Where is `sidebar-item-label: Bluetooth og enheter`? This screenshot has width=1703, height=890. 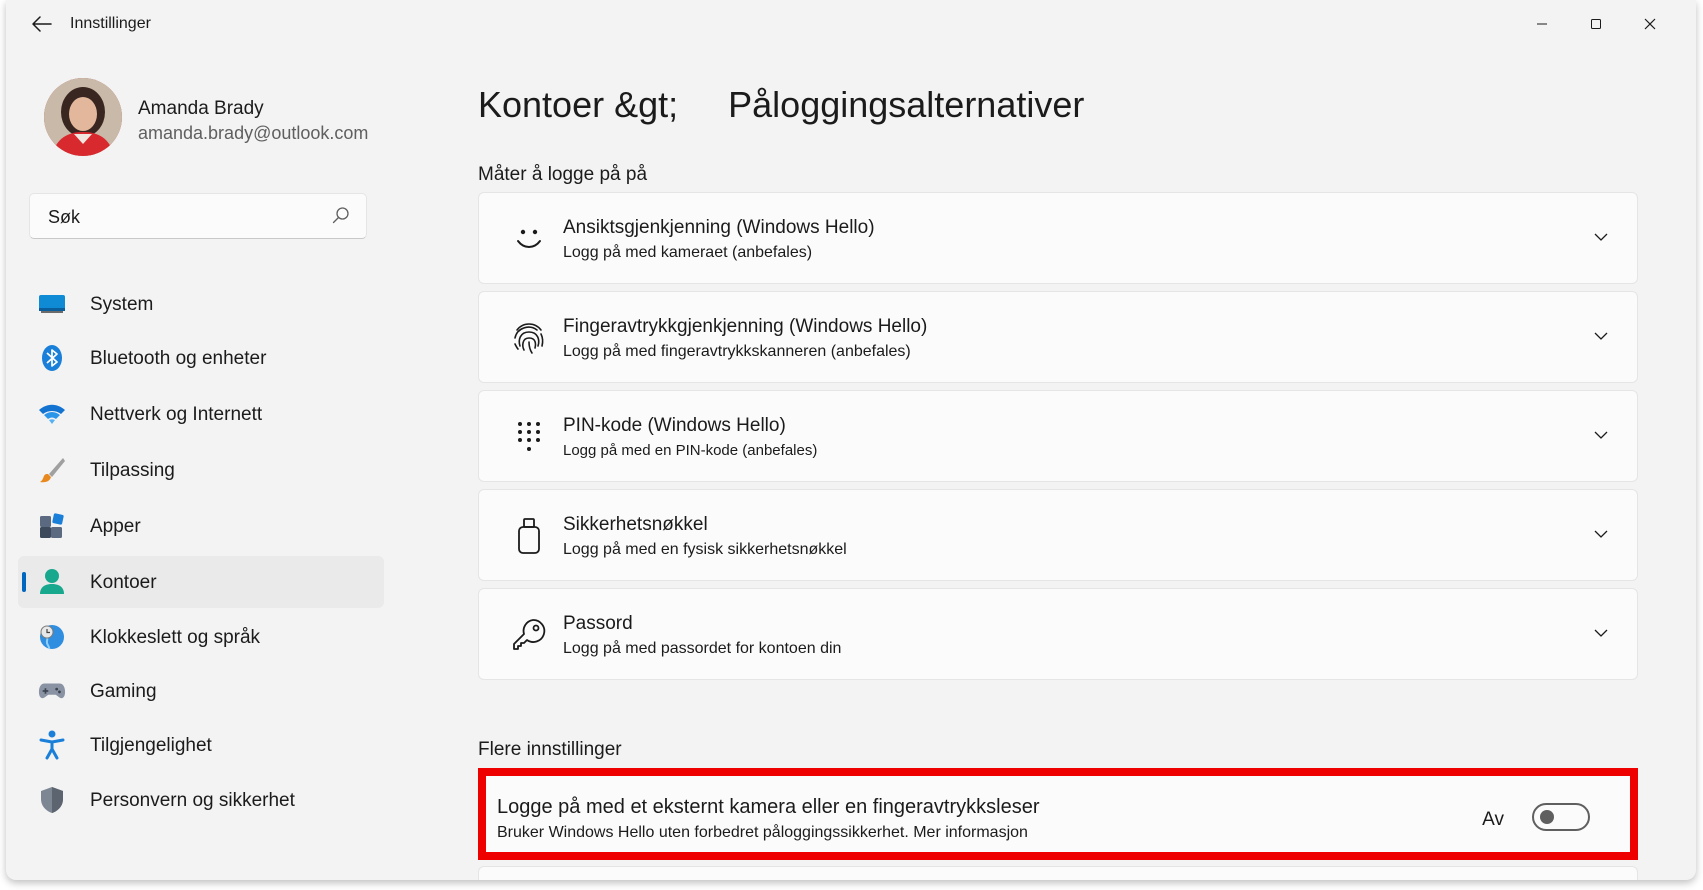 sidebar-item-label: Bluetooth og enheter is located at coordinates (178, 358).